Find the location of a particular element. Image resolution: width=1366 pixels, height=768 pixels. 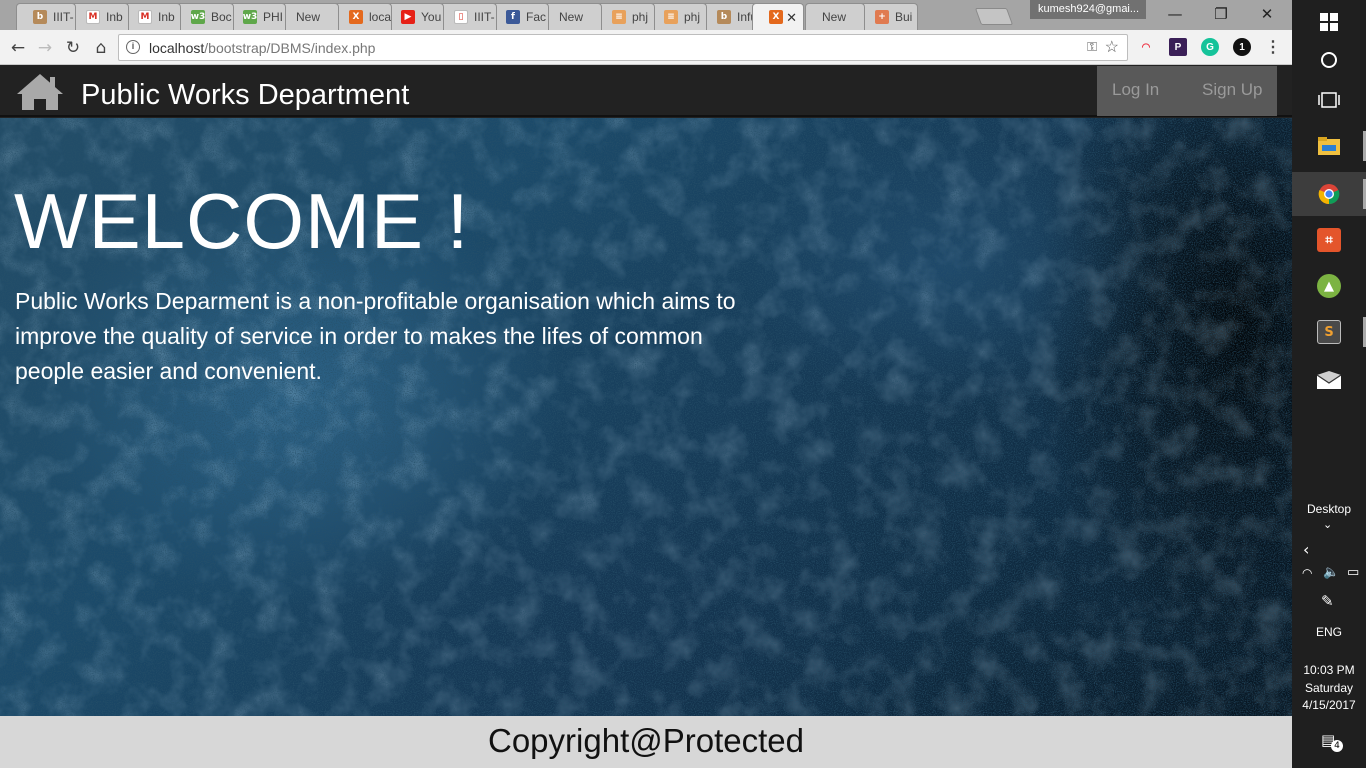

signup-link: Sign Up is located at coordinates (1232, 90).